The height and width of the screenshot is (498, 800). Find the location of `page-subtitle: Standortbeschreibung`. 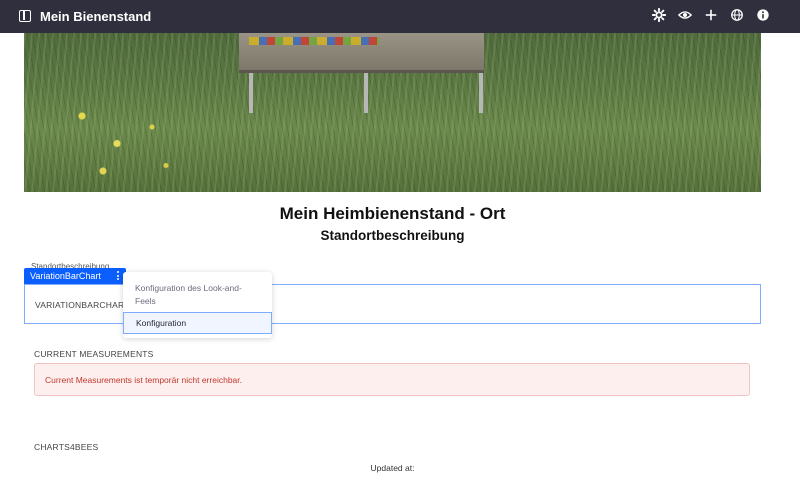

page-subtitle: Standortbeschreibung is located at coordinates (392, 235).